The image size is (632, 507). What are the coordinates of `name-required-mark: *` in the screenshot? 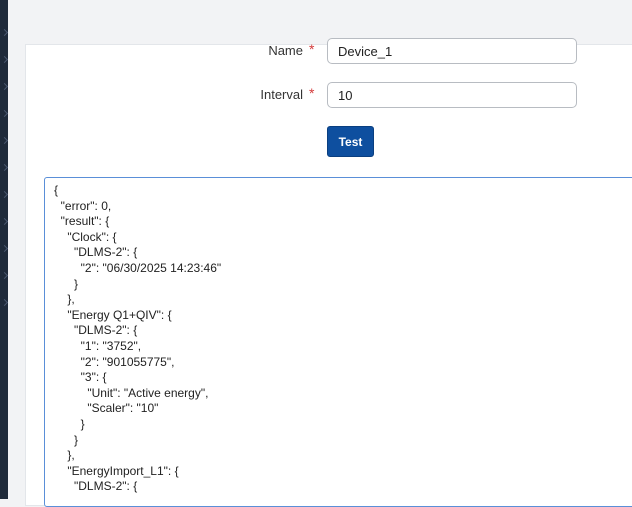 It's located at (312, 49).